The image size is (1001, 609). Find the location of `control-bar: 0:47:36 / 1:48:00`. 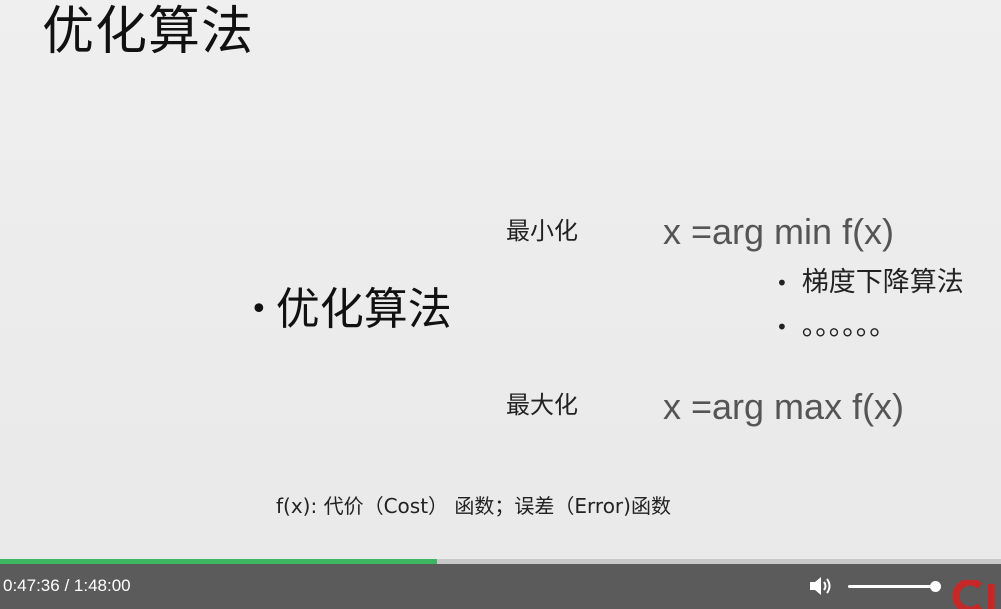

control-bar: 0:47:36 / 1:48:00 is located at coordinates (500, 586).